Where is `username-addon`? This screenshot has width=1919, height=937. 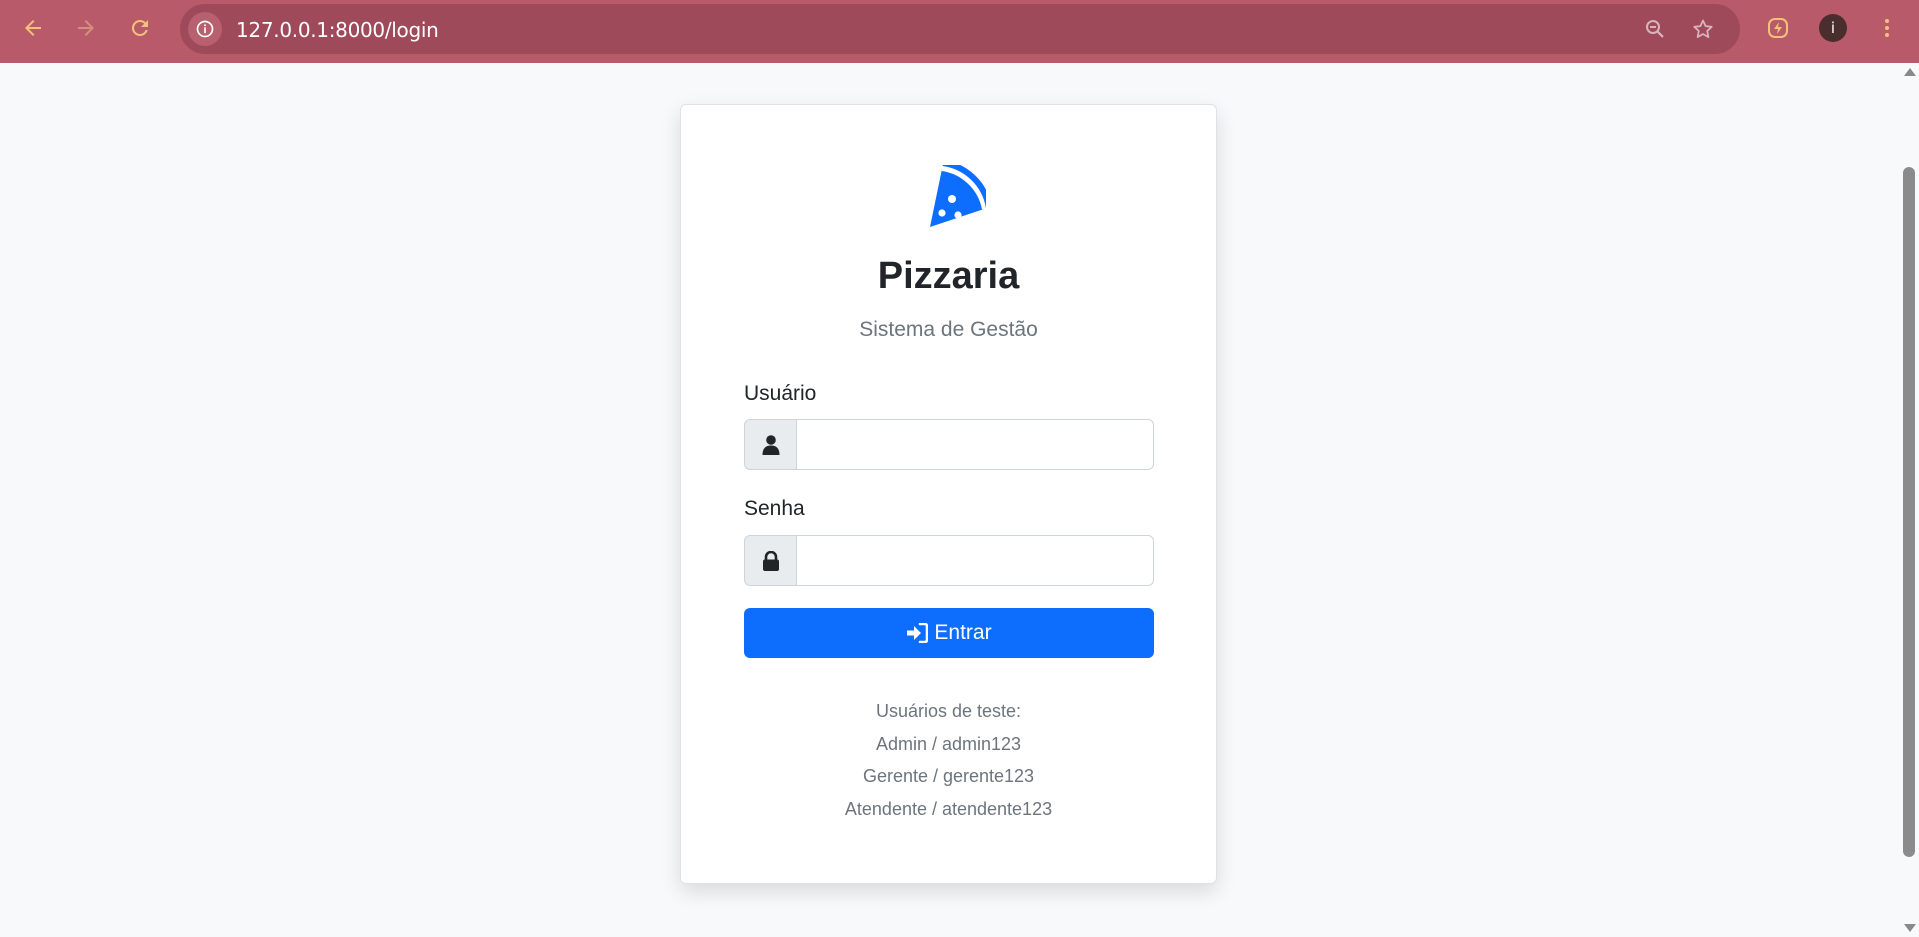
username-addon is located at coordinates (770, 444).